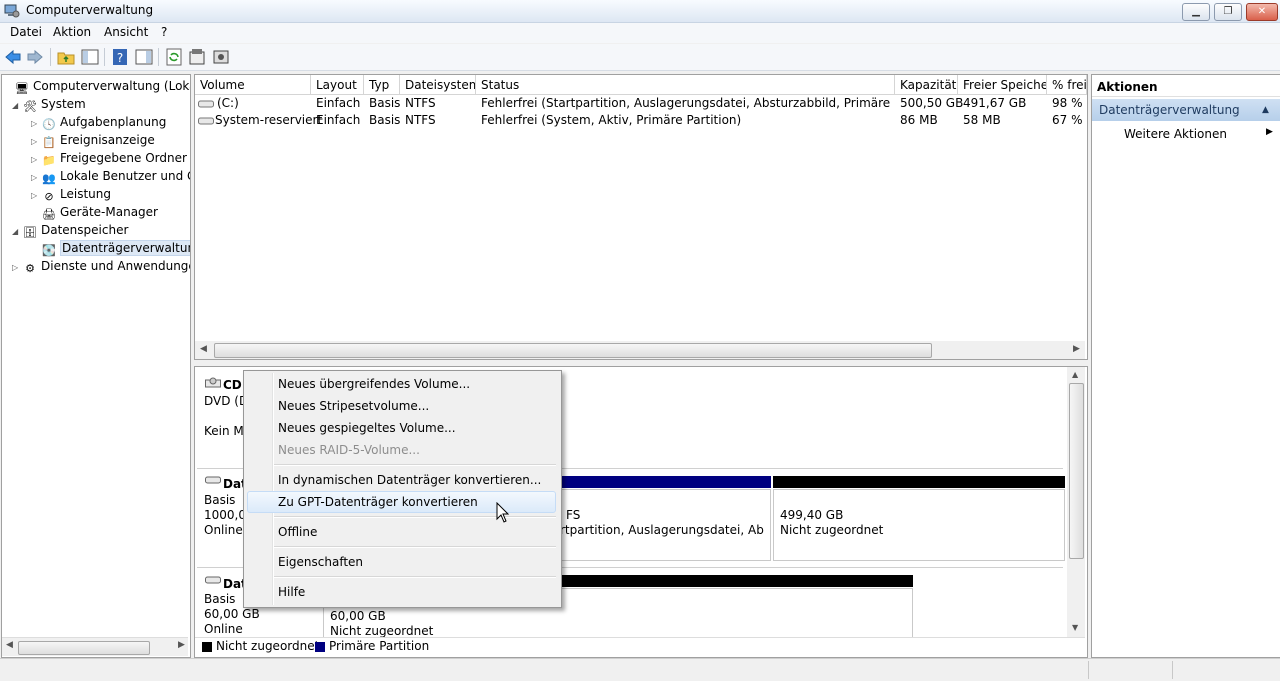 Image resolution: width=1280 pixels, height=681 pixels. Describe the element at coordinates (1228, 12) in the screenshot. I see `restore-button: ❐` at that location.